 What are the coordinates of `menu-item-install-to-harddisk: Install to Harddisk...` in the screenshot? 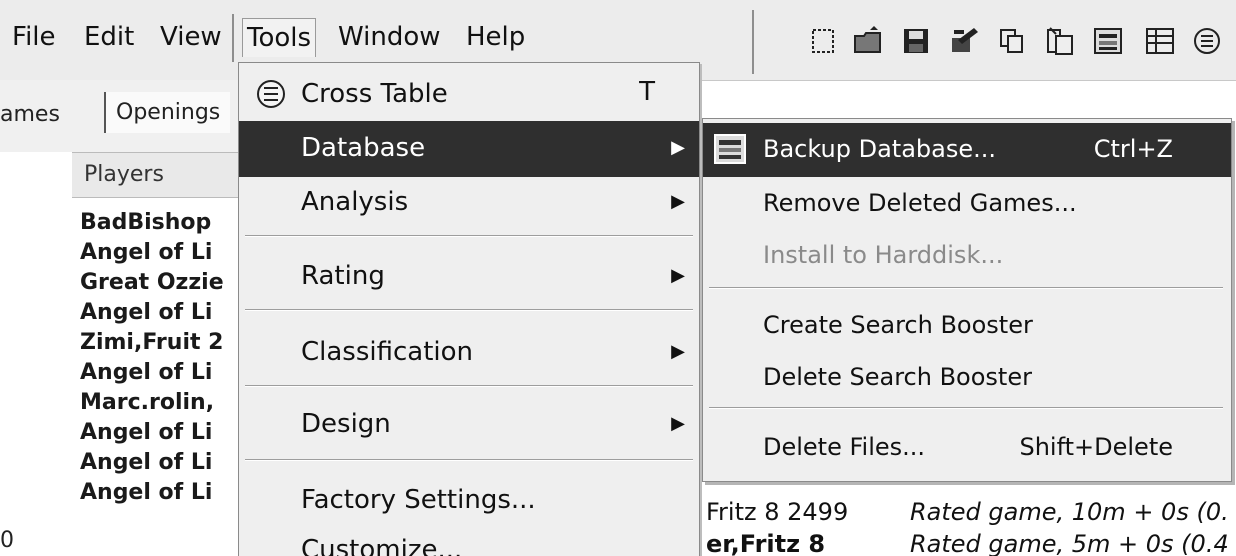 It's located at (967, 256).